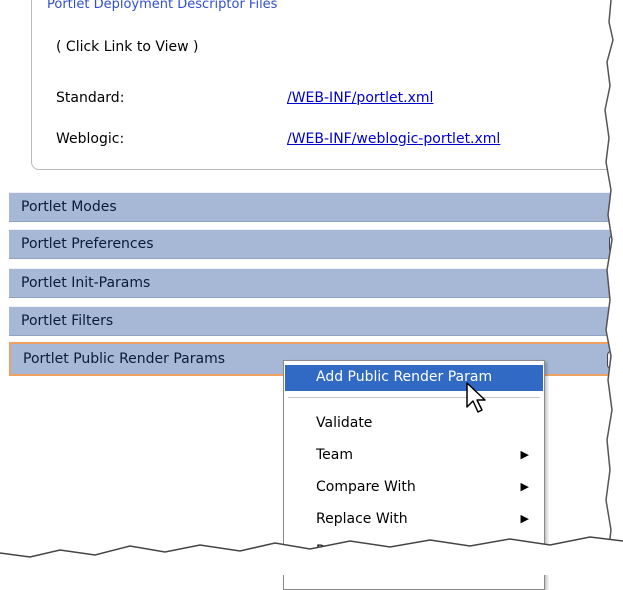 The width and height of the screenshot is (623, 590). I want to click on section-portlet-preferences: Portlet Preferences », so click(316, 244).